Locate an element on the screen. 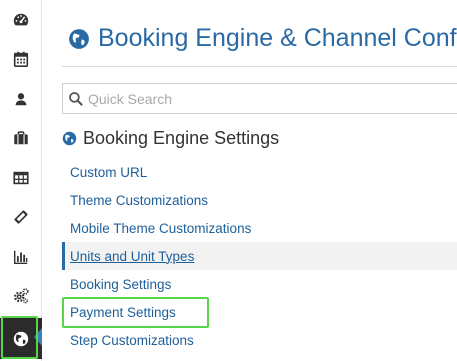  sidebar-item-dashboard is located at coordinates (21, 19).